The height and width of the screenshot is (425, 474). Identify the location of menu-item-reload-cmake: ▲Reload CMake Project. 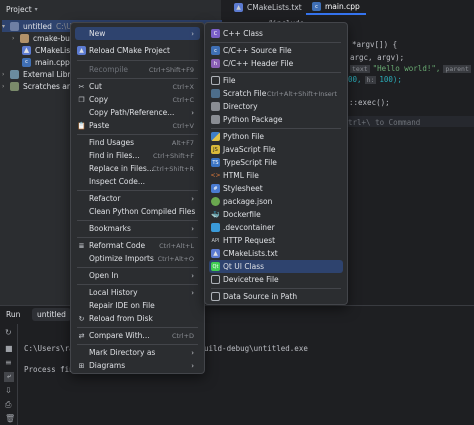
(137, 50).